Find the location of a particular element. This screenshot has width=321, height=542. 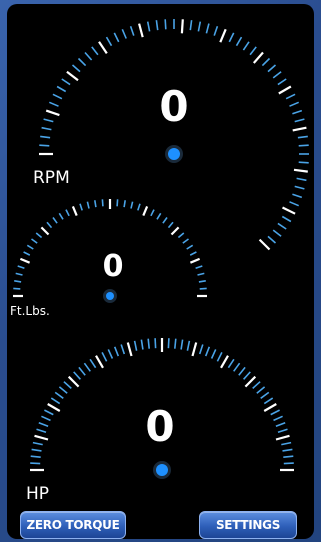

settings-button: SETTINGS is located at coordinates (248, 525).